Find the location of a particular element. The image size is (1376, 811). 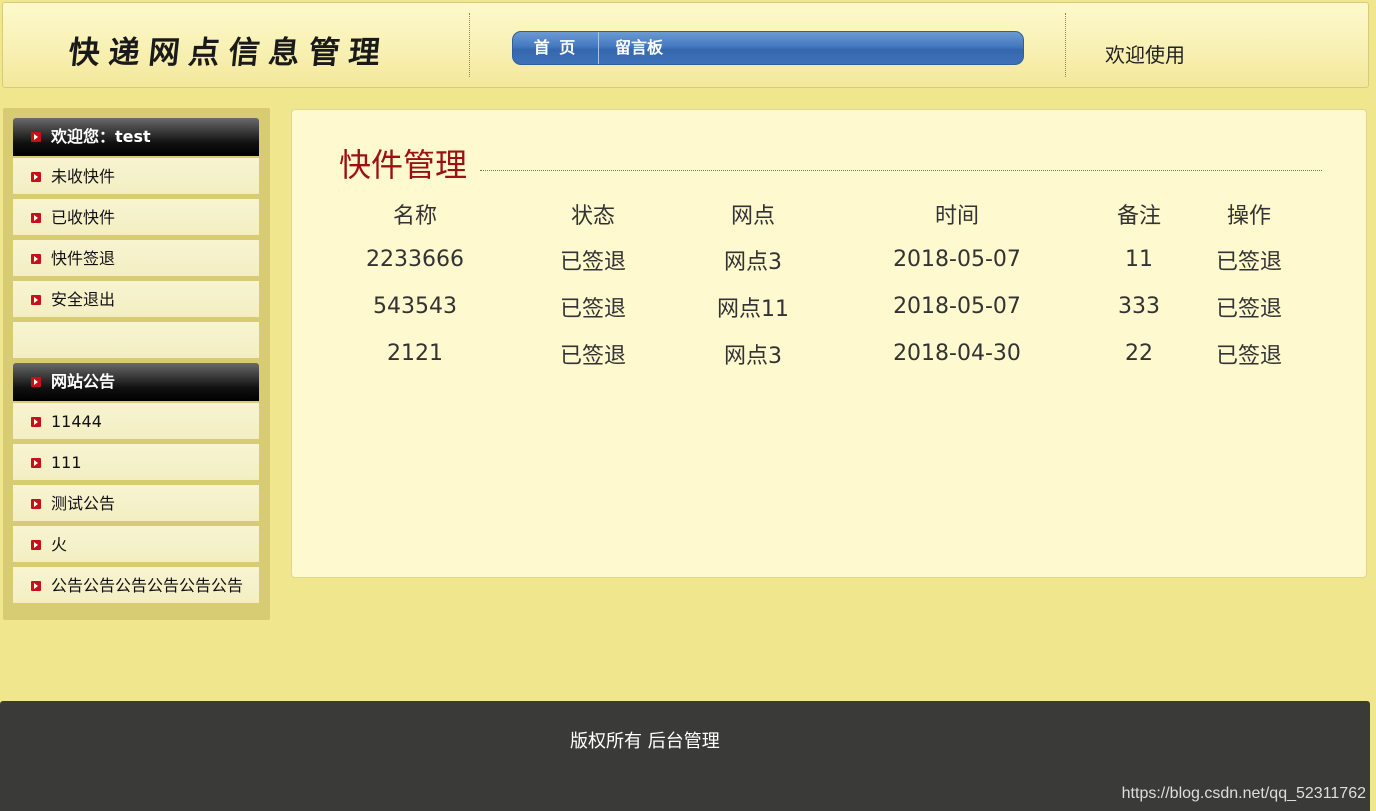

cell-name: 2233666 is located at coordinates (415, 259).